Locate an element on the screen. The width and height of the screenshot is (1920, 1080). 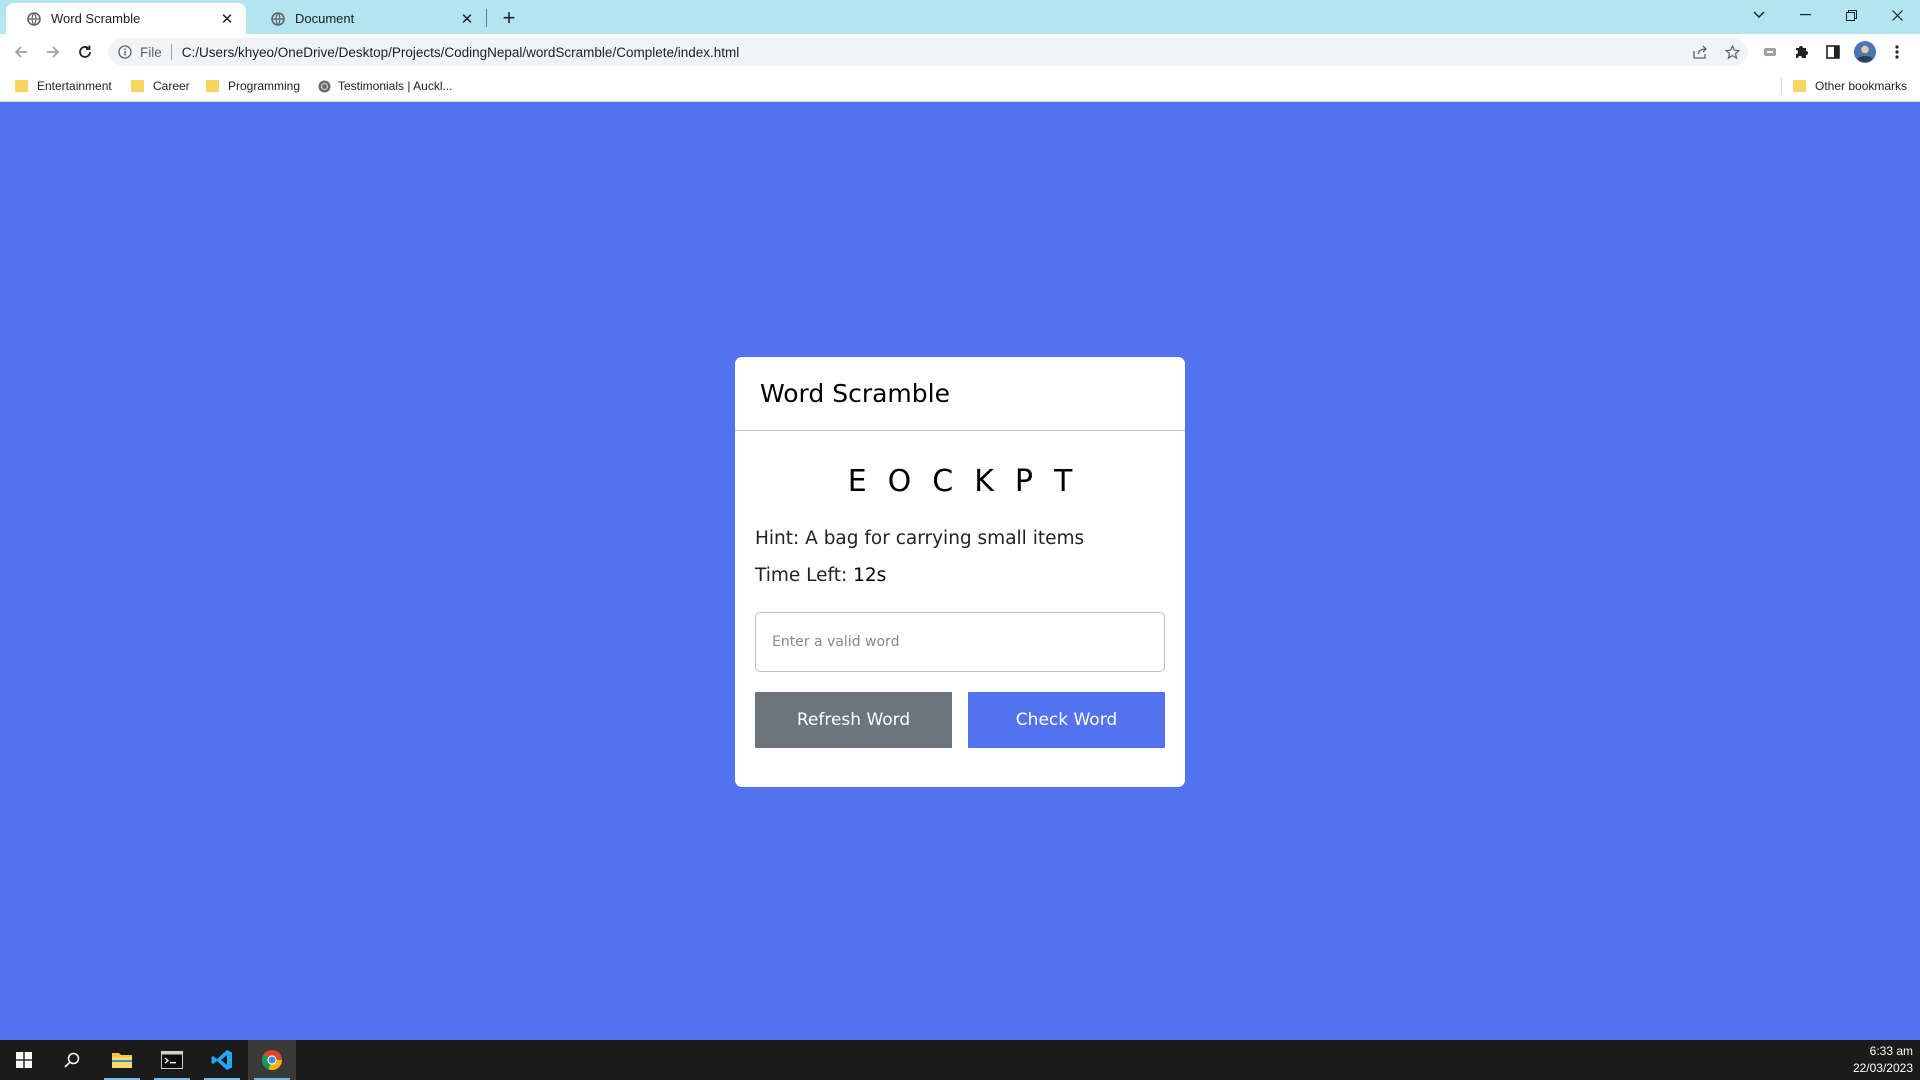
scrambled-word: EOCKPT is located at coordinates (970, 481).